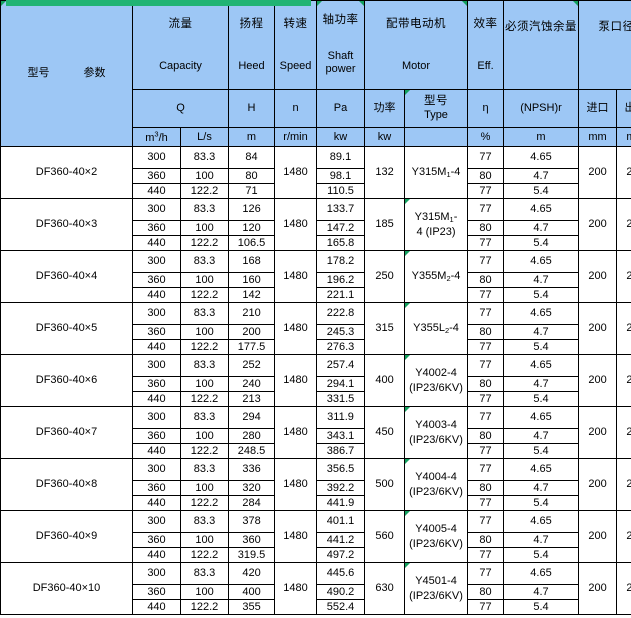 The height and width of the screenshot is (618, 631). Describe the element at coordinates (341, 503) in the screenshot. I see `cell-shaft-power: 441.9` at that location.